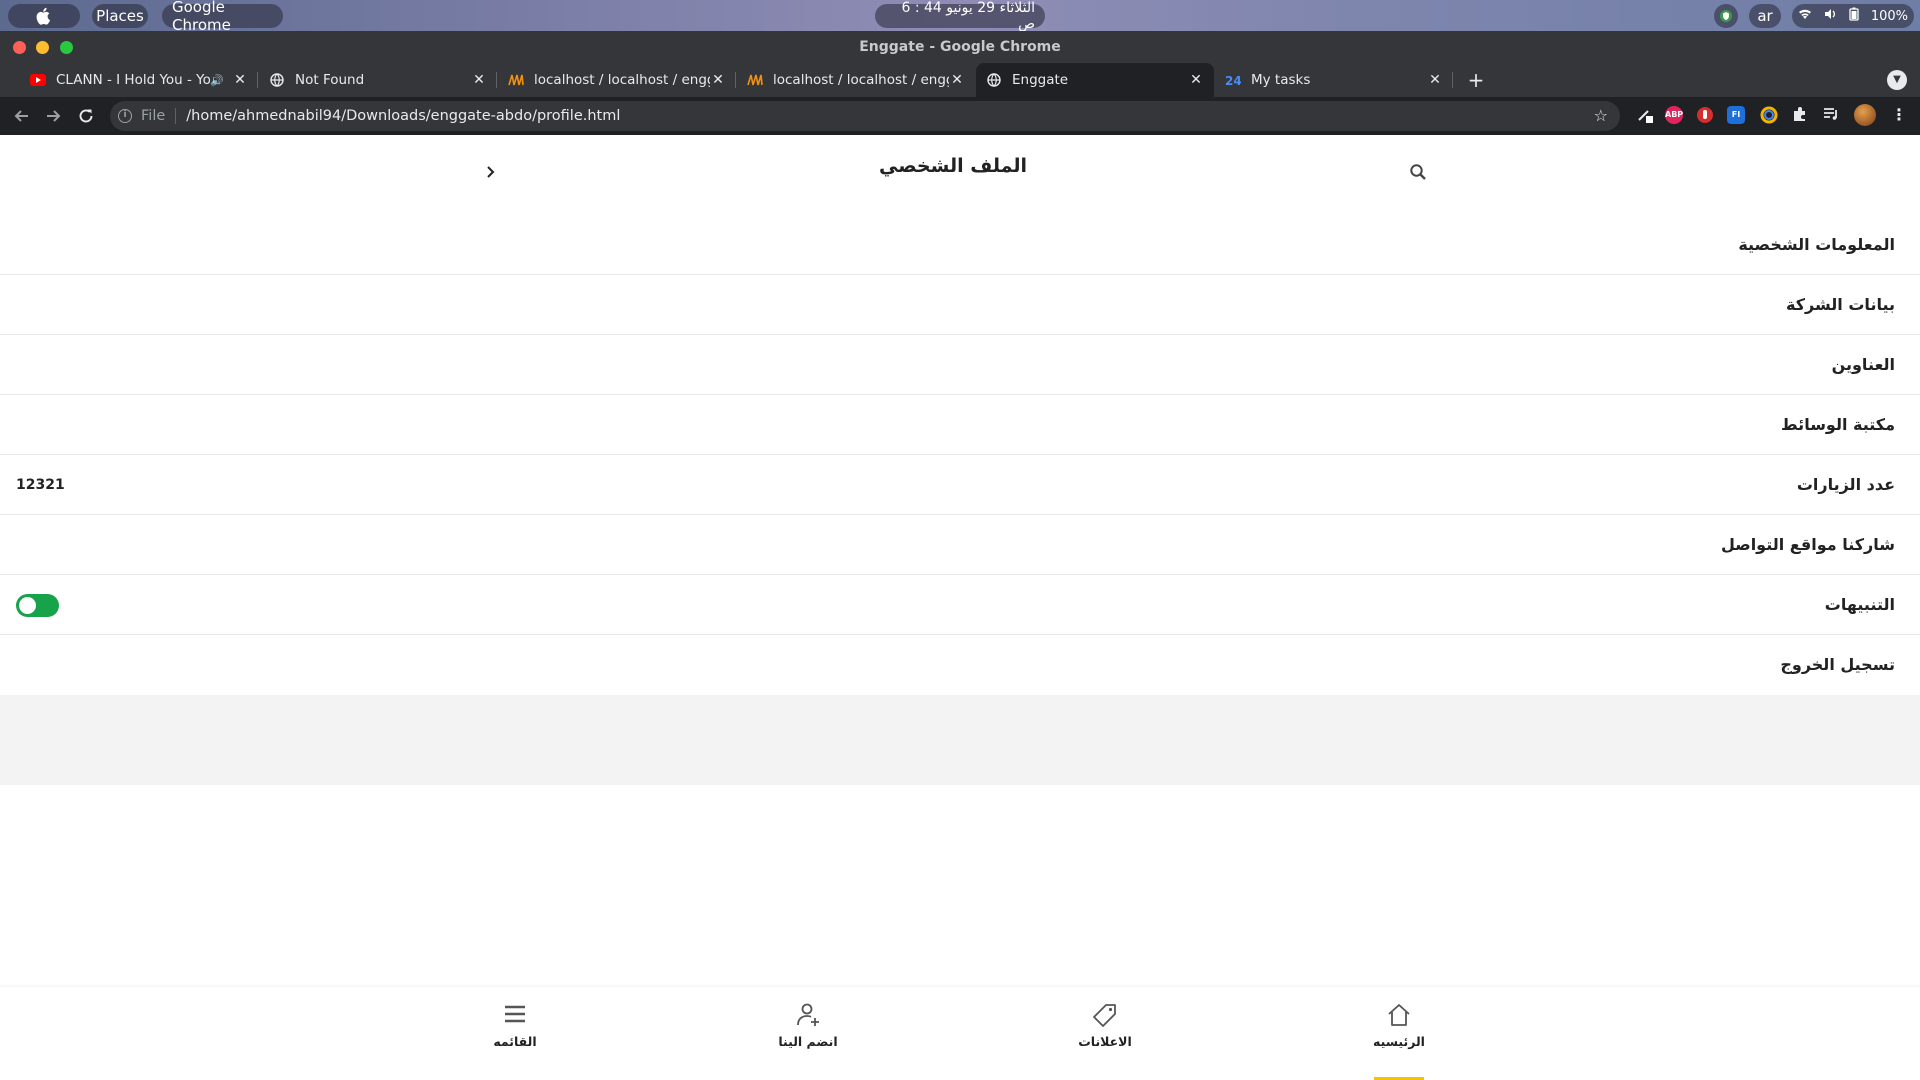 The width and height of the screenshot is (1920, 1080). What do you see at coordinates (1765, 16) in the screenshot?
I see `language-indicator: ar` at bounding box center [1765, 16].